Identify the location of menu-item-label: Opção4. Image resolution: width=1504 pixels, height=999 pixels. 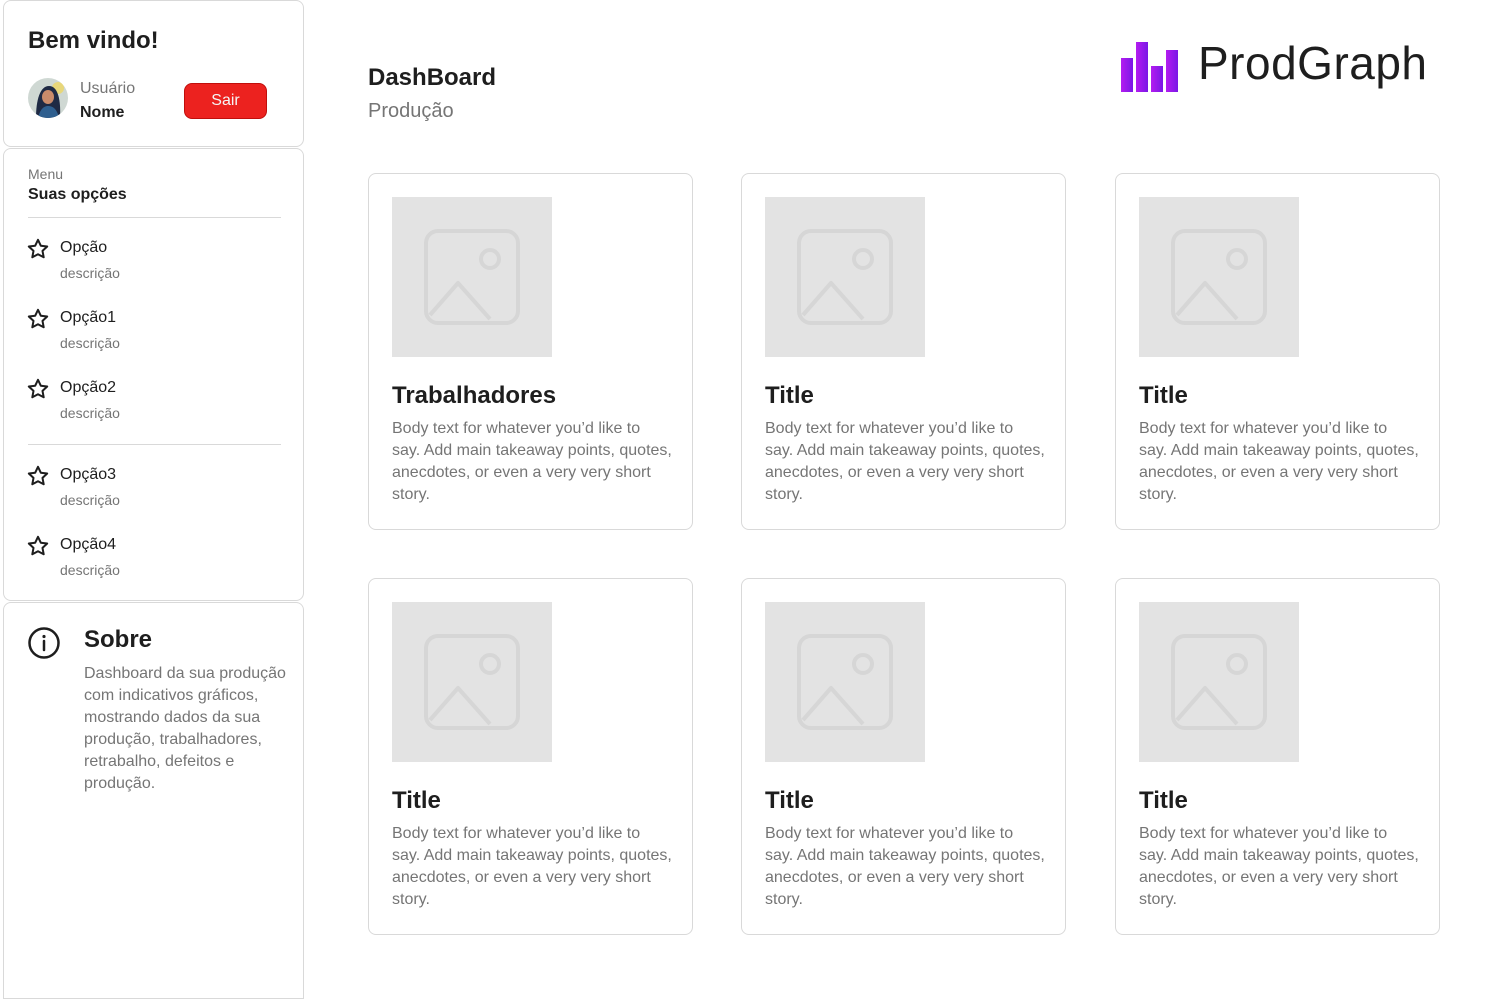
(88, 544).